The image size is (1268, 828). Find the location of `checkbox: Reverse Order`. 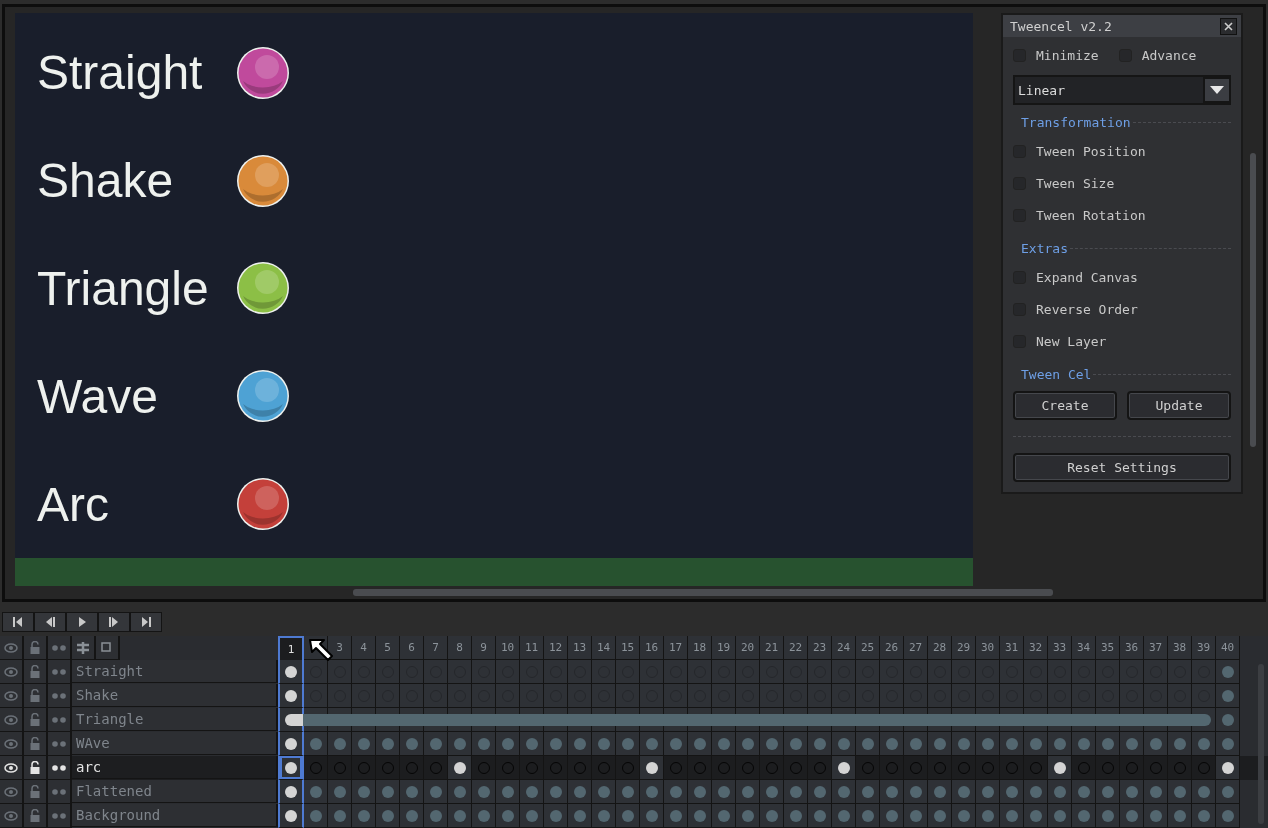

checkbox: Reverse Order is located at coordinates (1122, 309).